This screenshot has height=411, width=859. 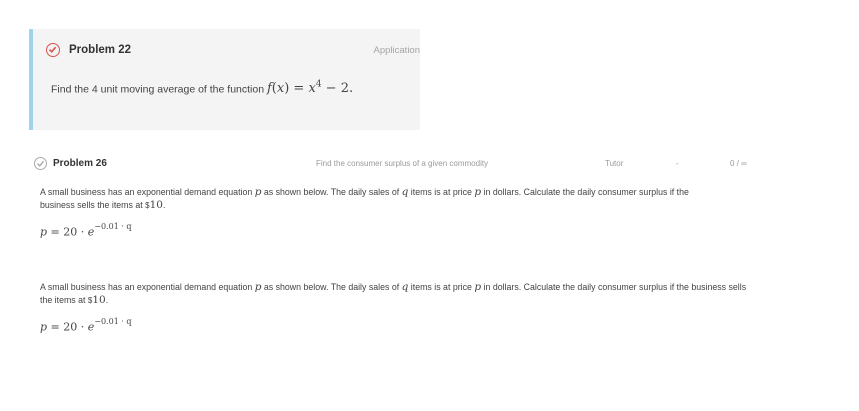 What do you see at coordinates (299, 89) in the screenshot?
I see `math-symbol: =` at bounding box center [299, 89].